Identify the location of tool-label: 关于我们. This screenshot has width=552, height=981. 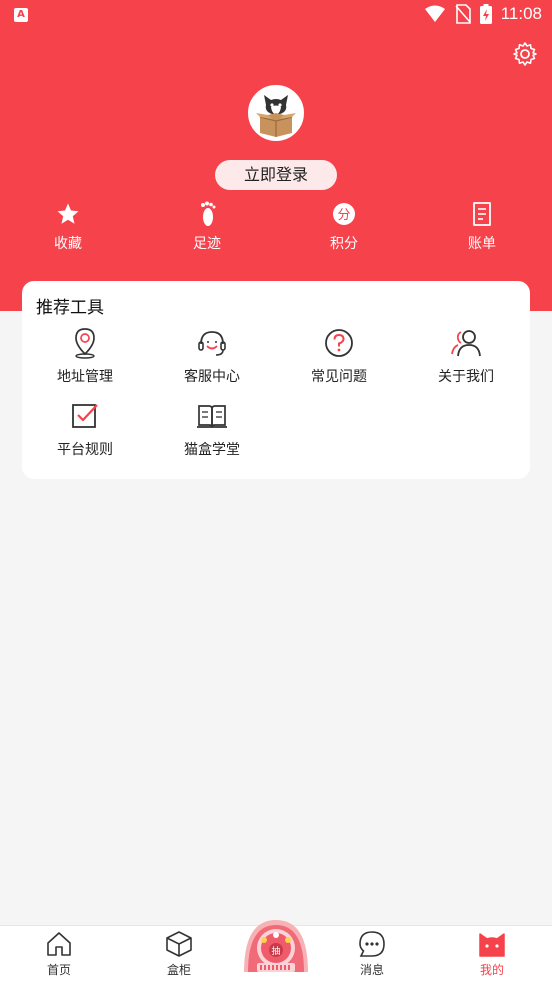
(466, 377).